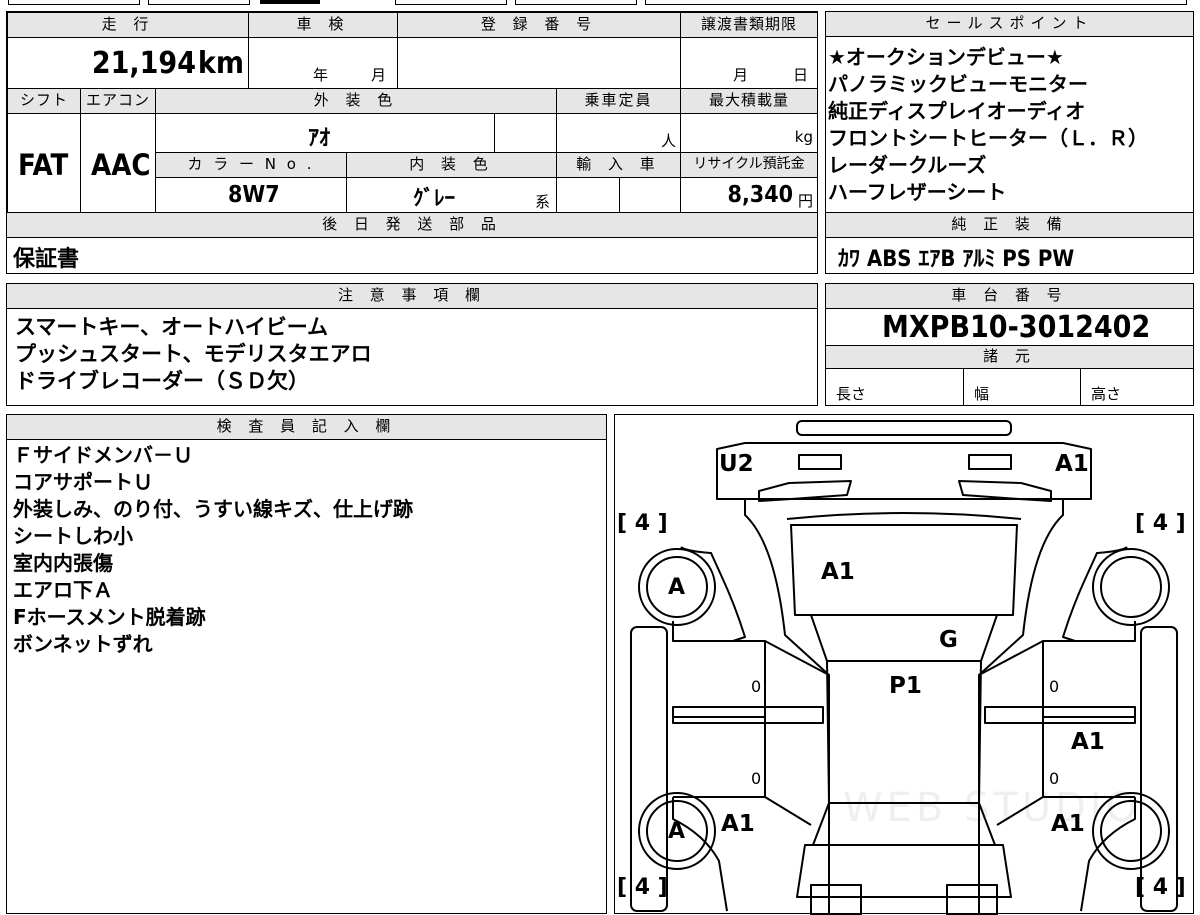  What do you see at coordinates (805, 201) in the screenshot?
I see `recycle-unit: 円` at bounding box center [805, 201].